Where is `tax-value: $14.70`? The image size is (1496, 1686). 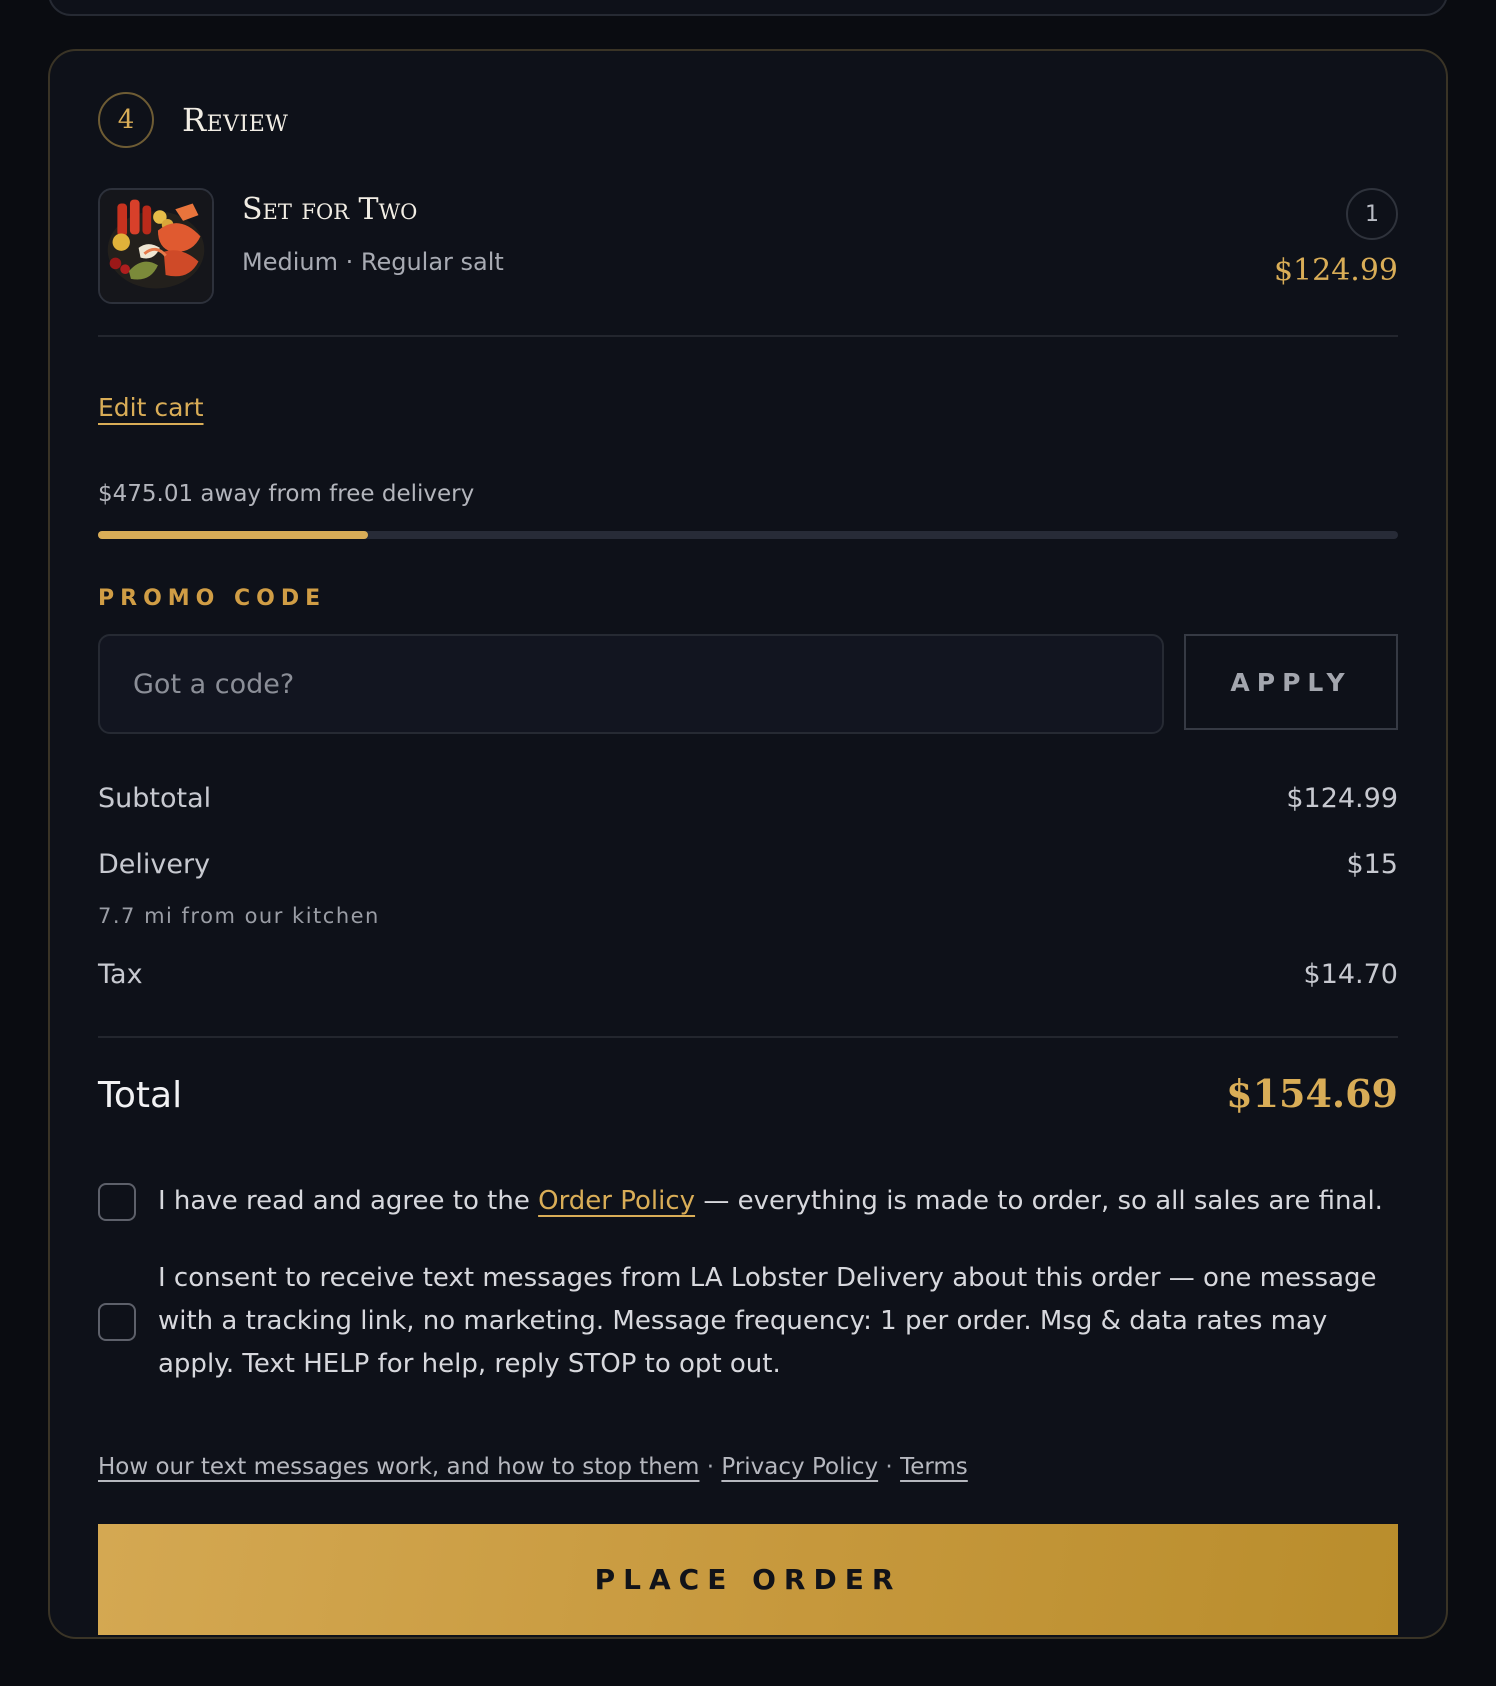
tax-value: $14.70 is located at coordinates (1350, 974).